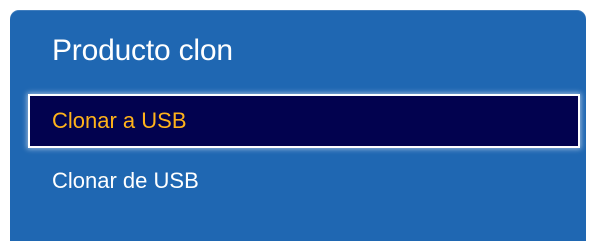 This screenshot has width=596, height=241. What do you see at coordinates (125, 180) in the screenshot?
I see `menu-item-label: Clonar de USB` at bounding box center [125, 180].